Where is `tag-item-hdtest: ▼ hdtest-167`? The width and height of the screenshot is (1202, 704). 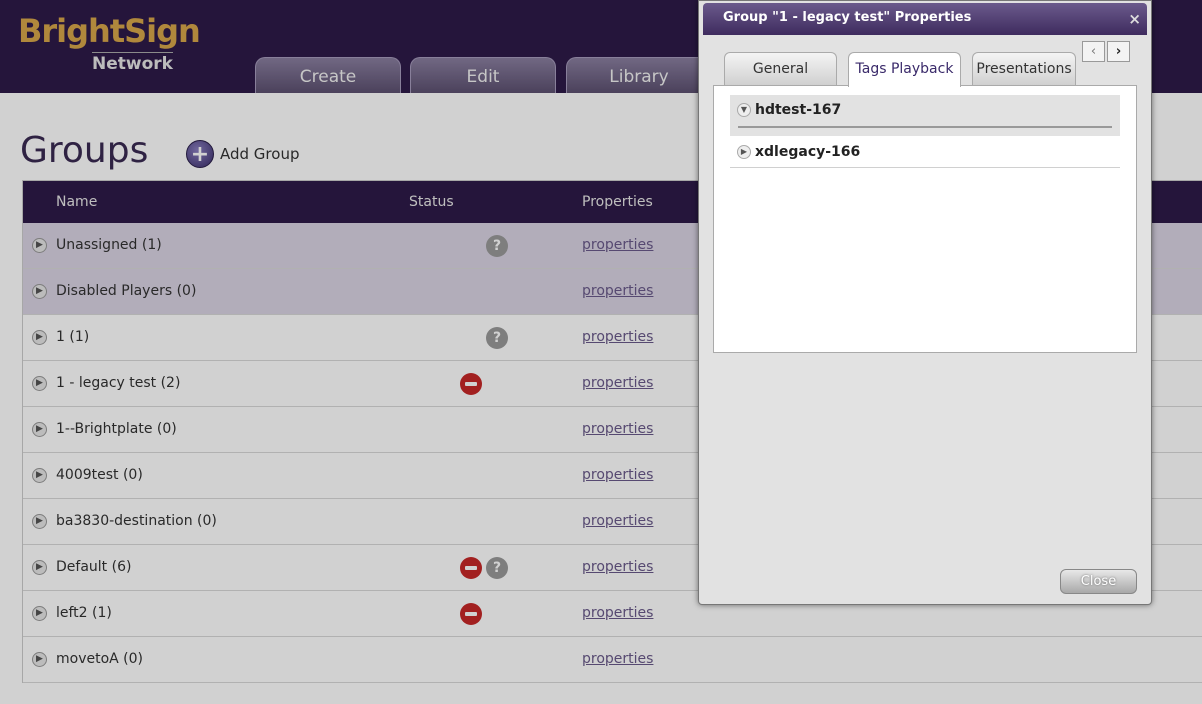
tag-item-hdtest: ▼ hdtest-167 is located at coordinates (925, 115).